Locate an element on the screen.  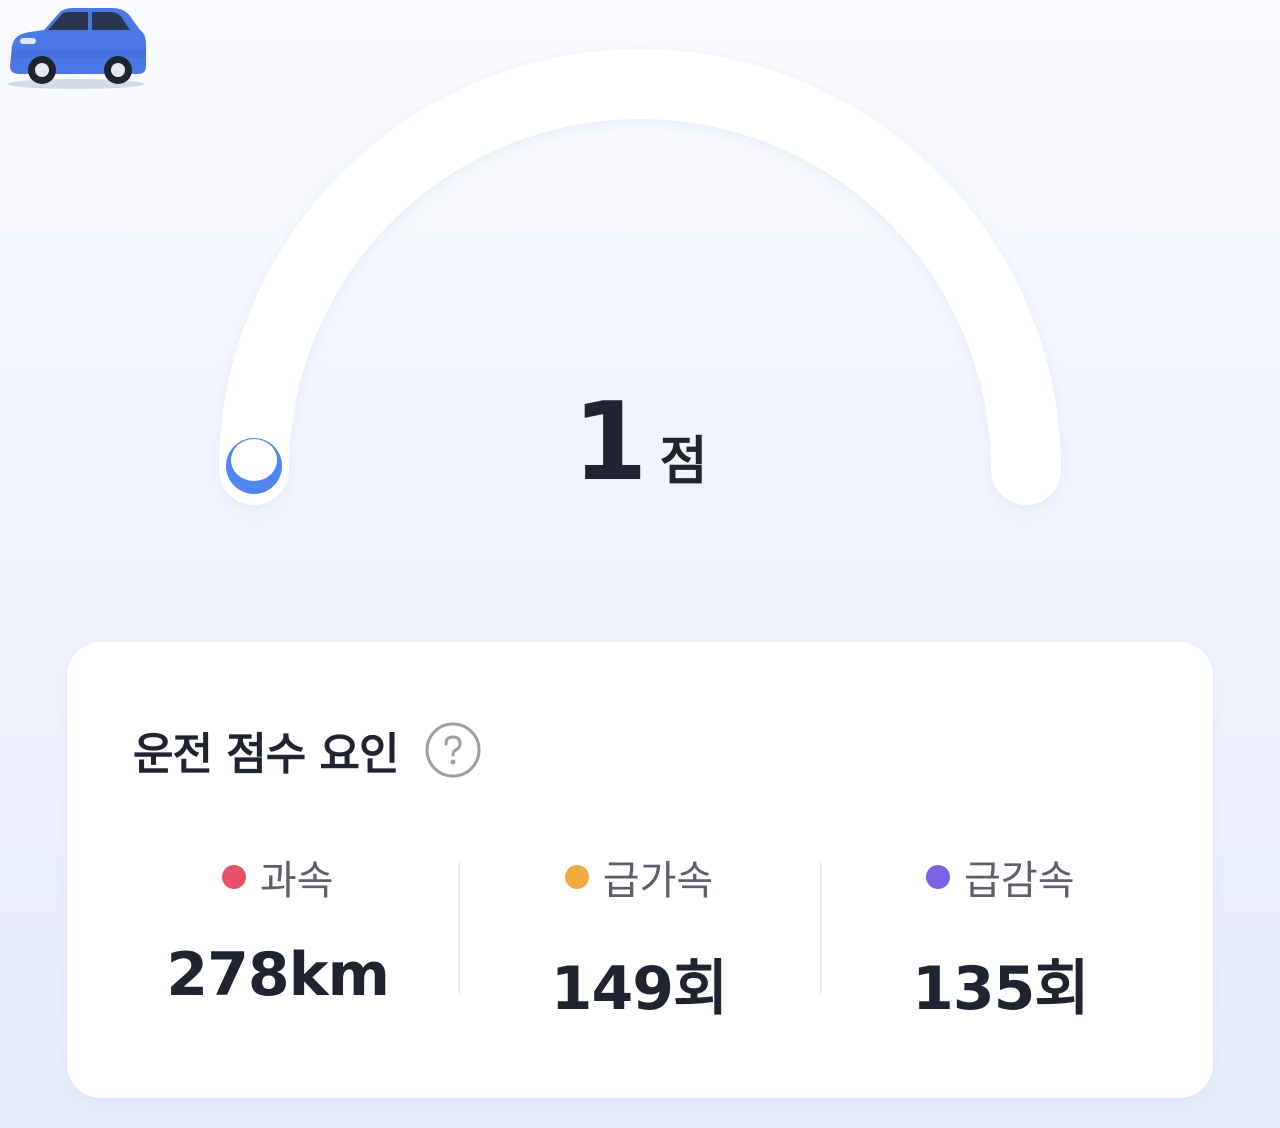
rapid-acceleration-dot is located at coordinates (576, 877).